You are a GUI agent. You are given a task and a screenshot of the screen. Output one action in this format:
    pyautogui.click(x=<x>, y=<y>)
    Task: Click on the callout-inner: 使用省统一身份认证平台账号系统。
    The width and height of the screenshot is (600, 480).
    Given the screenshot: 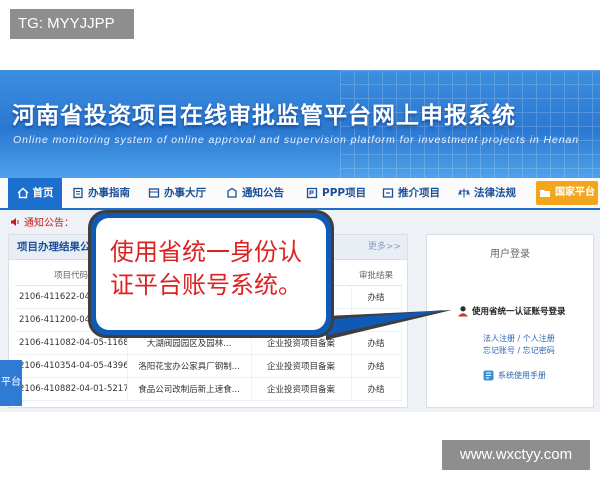 What is the action you would take?
    pyautogui.click(x=211, y=274)
    